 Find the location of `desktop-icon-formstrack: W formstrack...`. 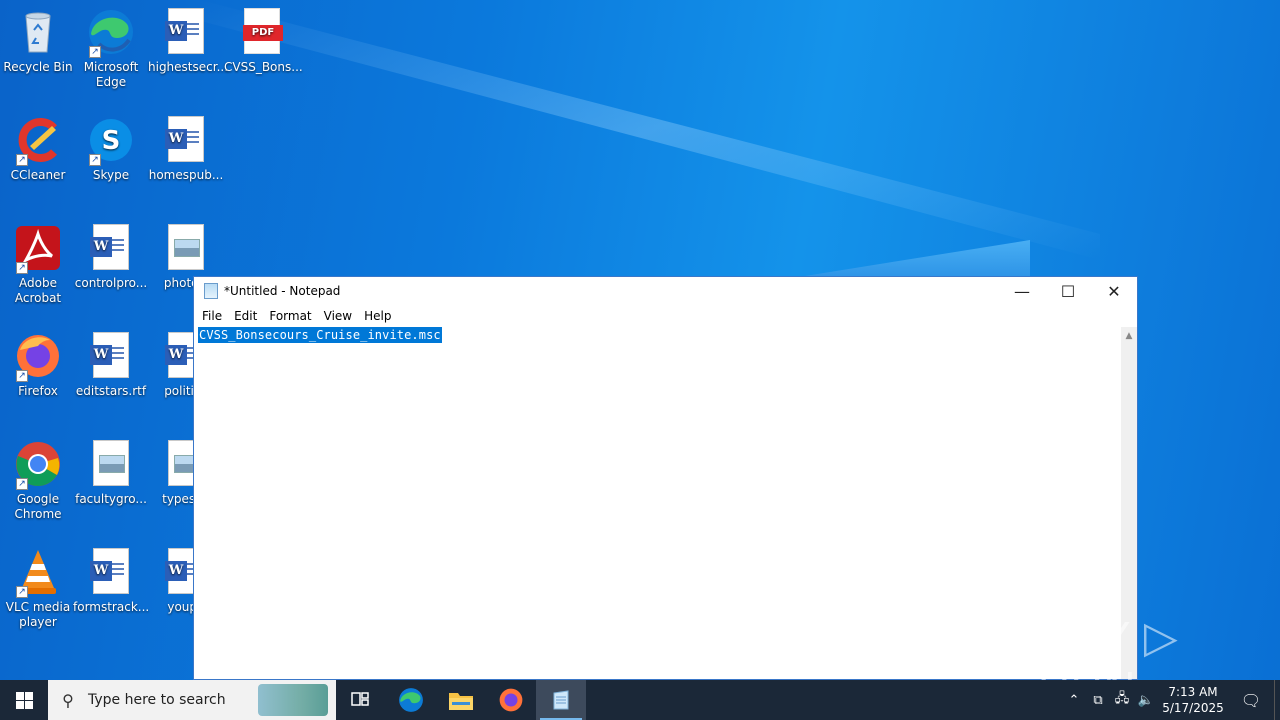

desktop-icon-formstrack: W formstrack... is located at coordinates (111, 581).